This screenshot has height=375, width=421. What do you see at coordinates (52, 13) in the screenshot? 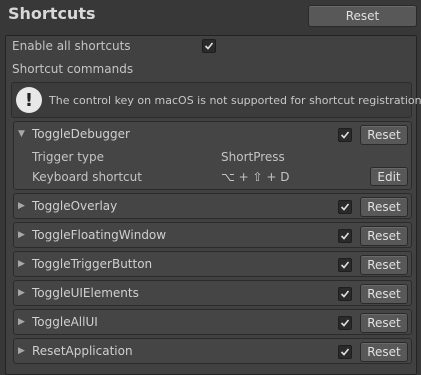
I see `page-title: Shortcuts` at bounding box center [52, 13].